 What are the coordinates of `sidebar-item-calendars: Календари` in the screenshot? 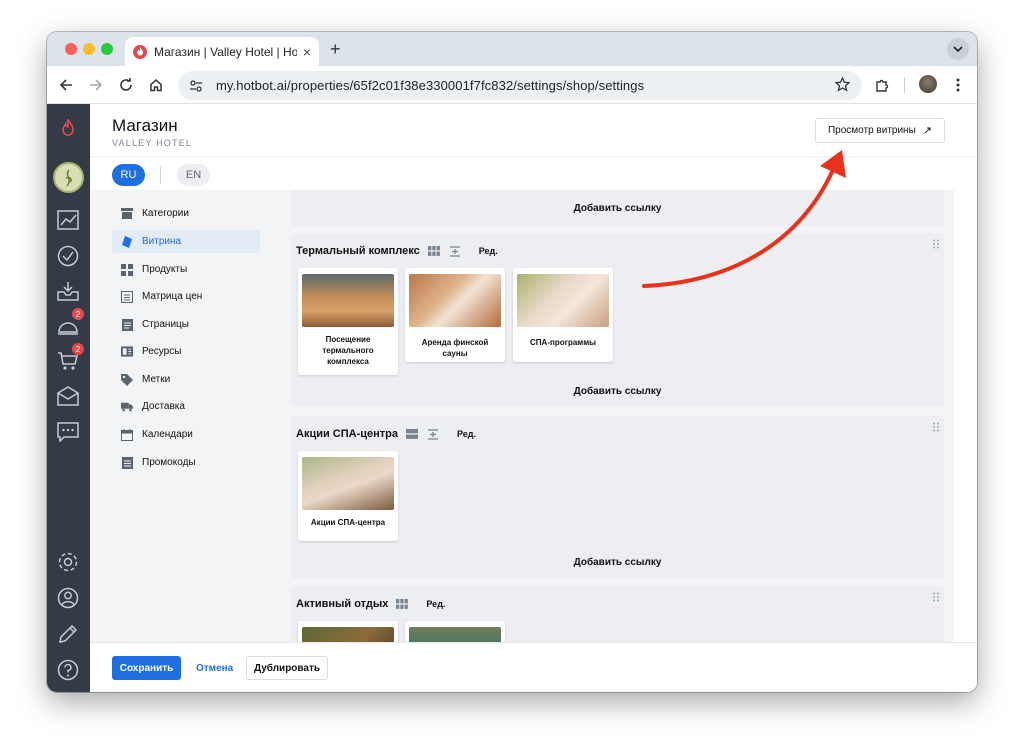 It's located at (186, 434).